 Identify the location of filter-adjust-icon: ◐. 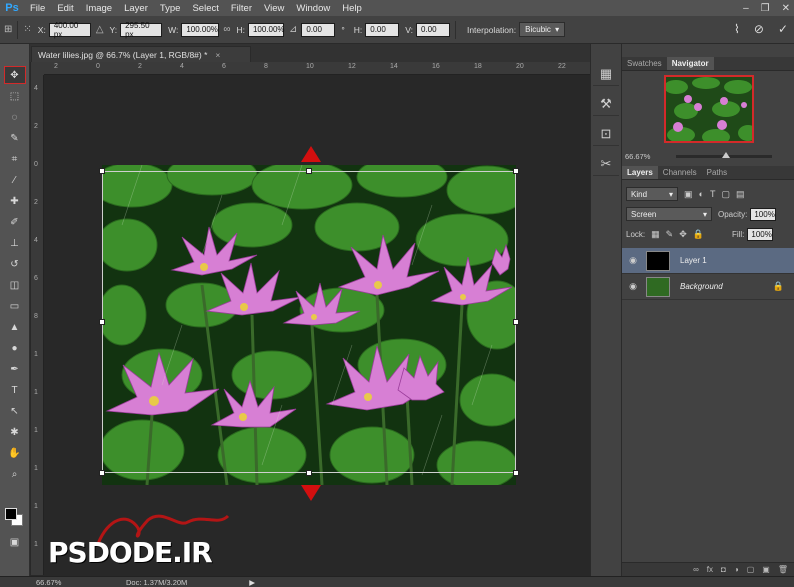
(701, 194).